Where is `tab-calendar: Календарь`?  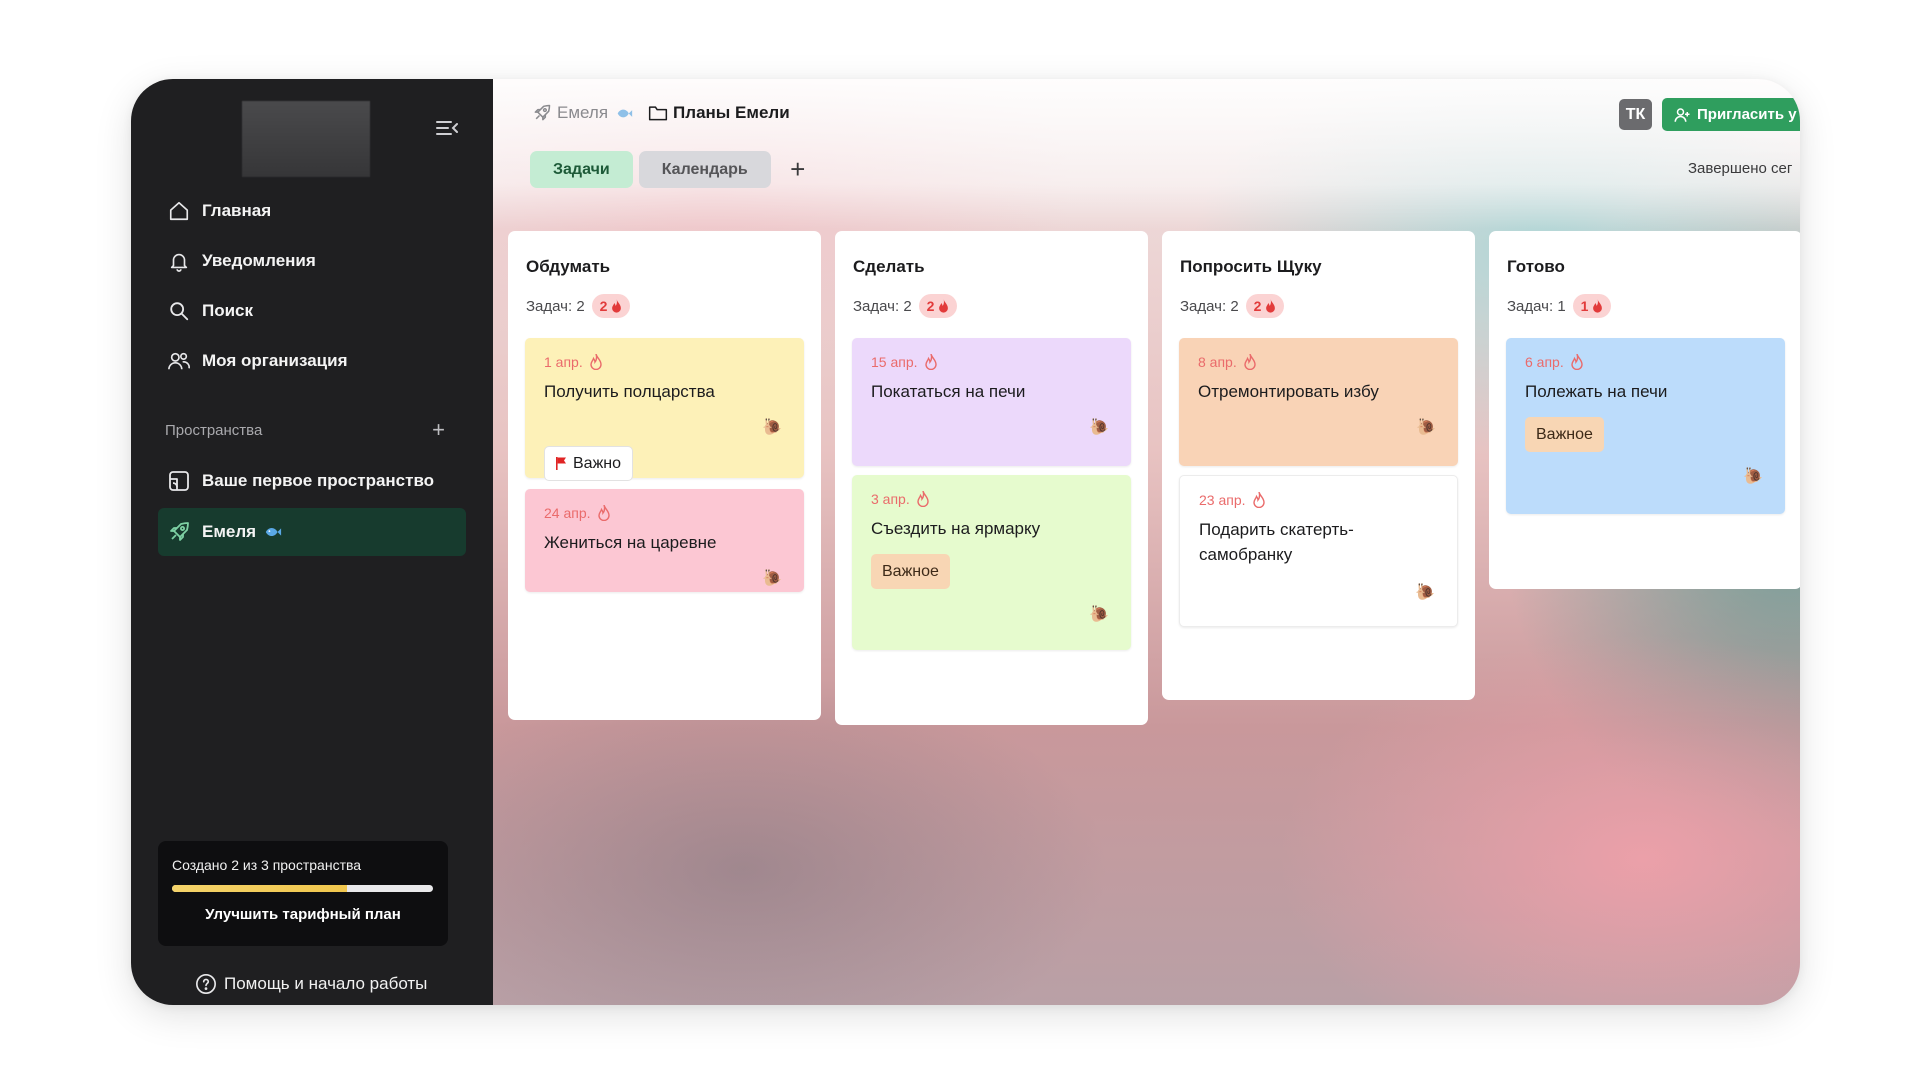 tab-calendar: Календарь is located at coordinates (704, 169).